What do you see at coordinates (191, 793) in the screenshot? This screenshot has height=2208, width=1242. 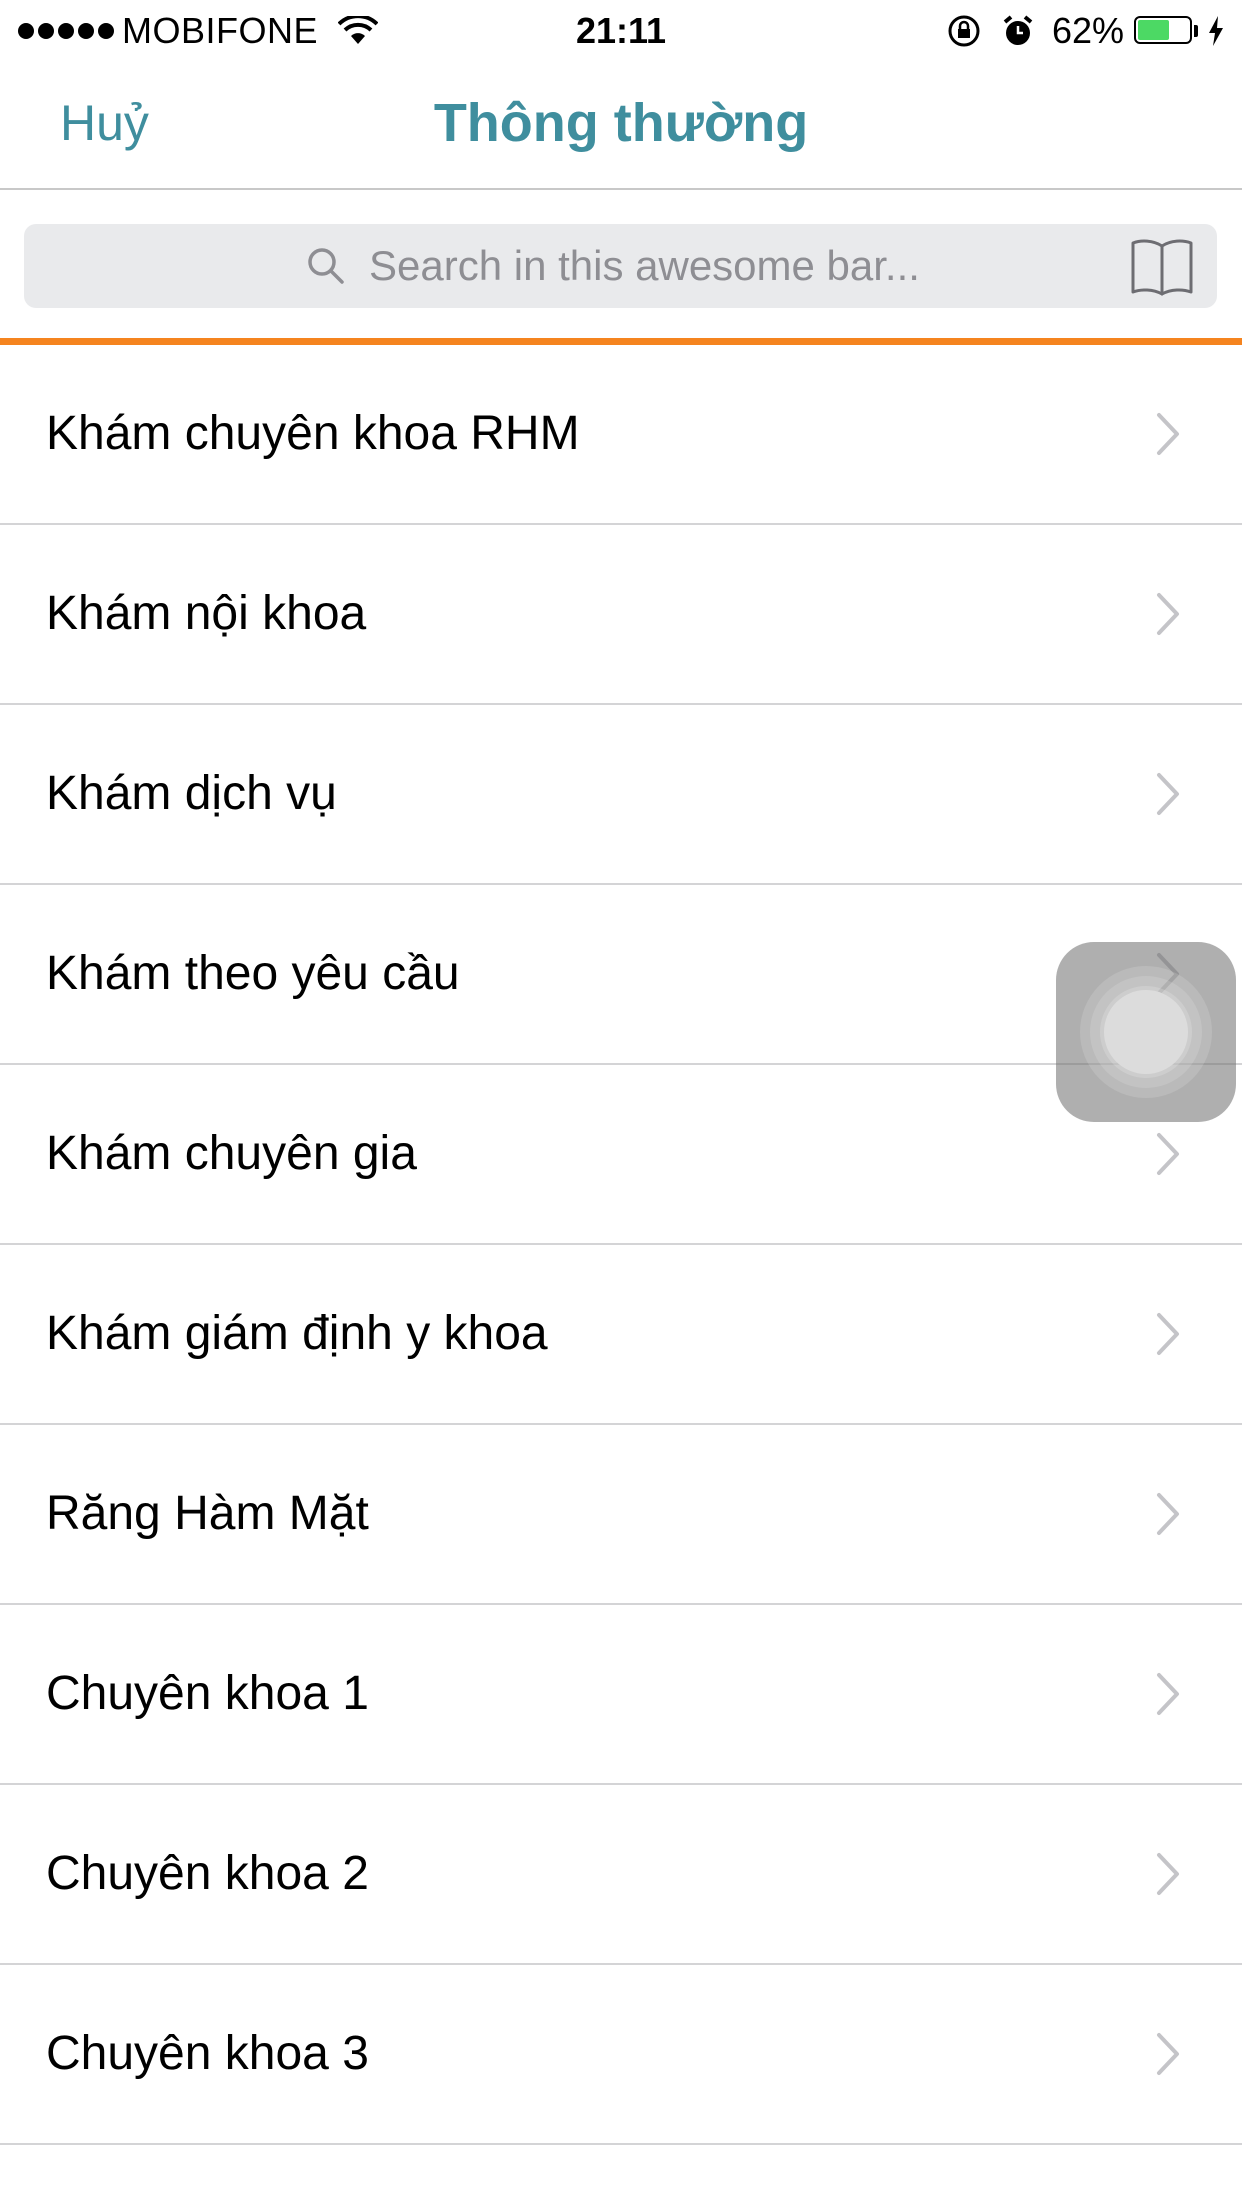 I see `list-item-label: Khám dịch vụ` at bounding box center [191, 793].